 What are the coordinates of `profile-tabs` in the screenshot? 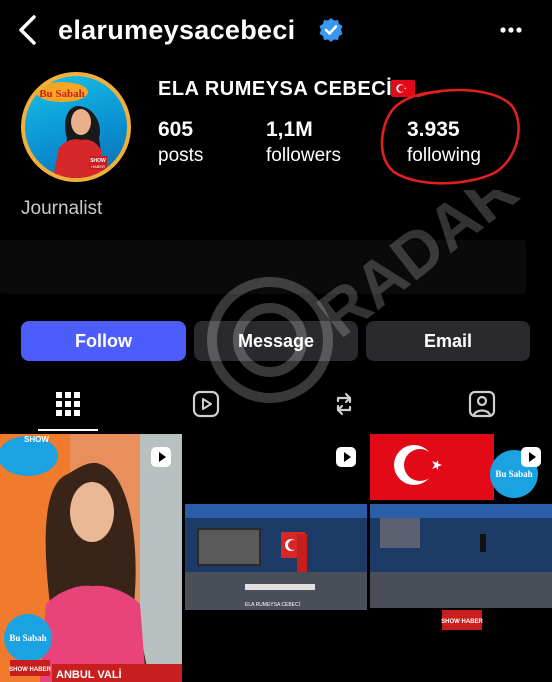 It's located at (276, 406).